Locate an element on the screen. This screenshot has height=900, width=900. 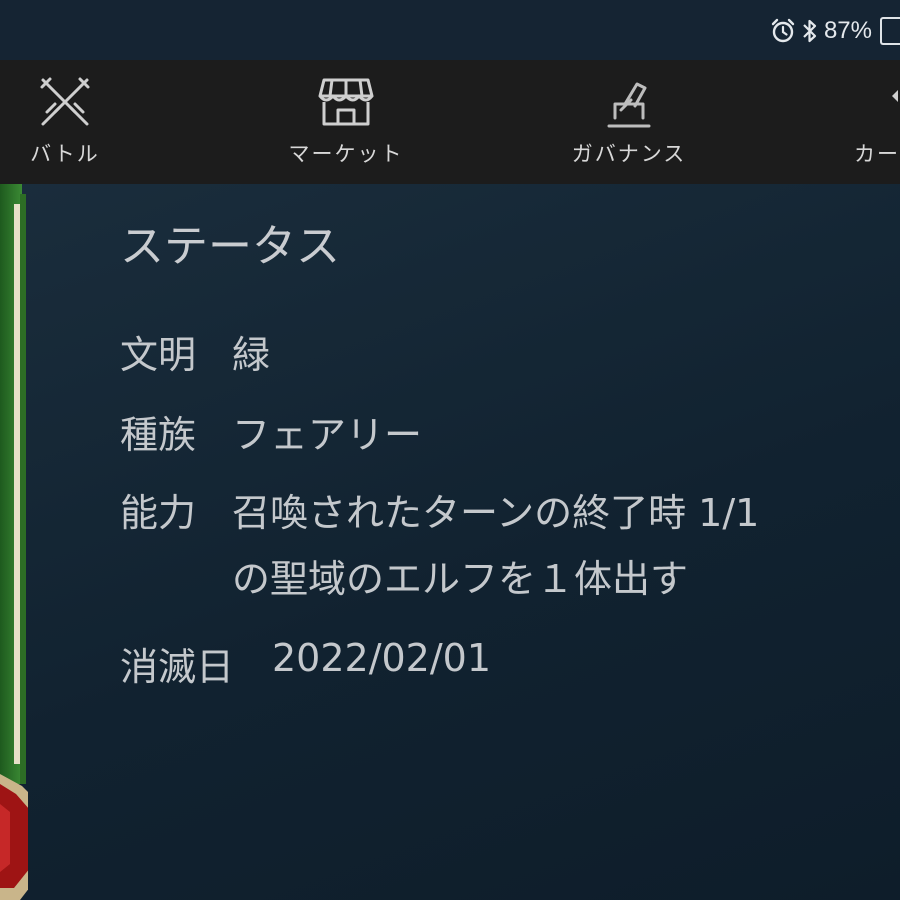
nav-label-cards: カー is located at coordinates (877, 154).